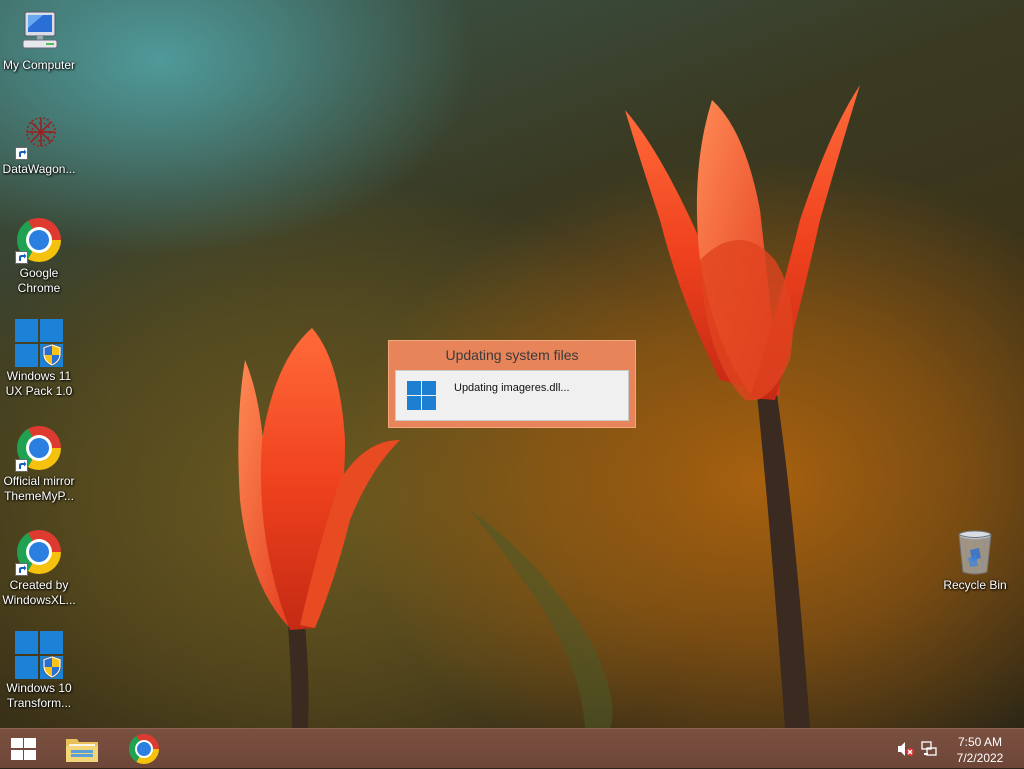 The height and width of the screenshot is (769, 1024). Describe the element at coordinates (39, 383) in the screenshot. I see `desktop-icon-label: Windows 11 UX Pack 1.0` at that location.